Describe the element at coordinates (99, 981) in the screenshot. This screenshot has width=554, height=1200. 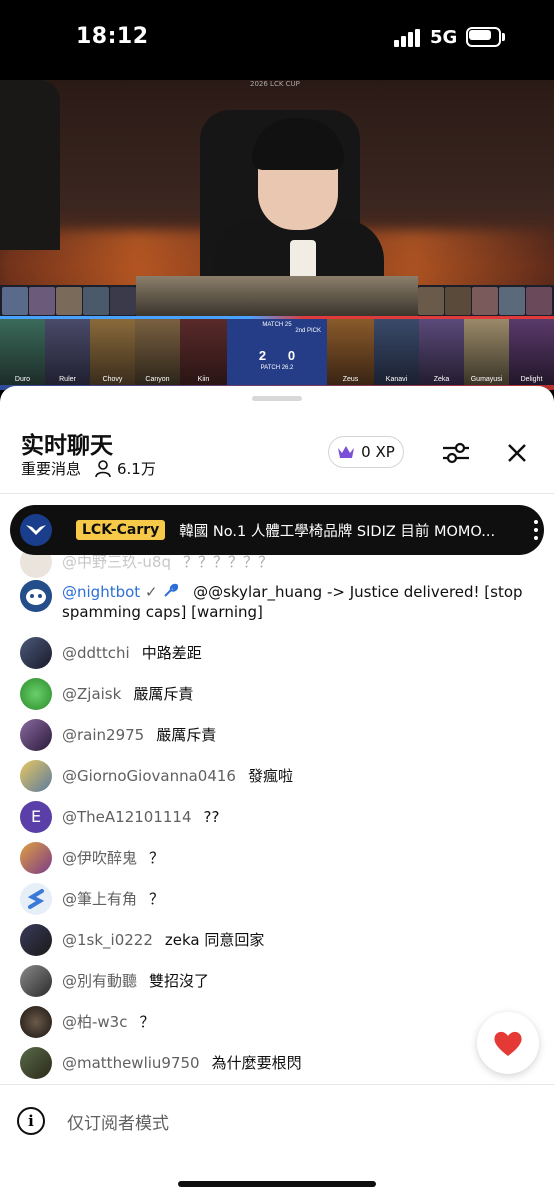
I see `message-author: @別有動聽` at that location.